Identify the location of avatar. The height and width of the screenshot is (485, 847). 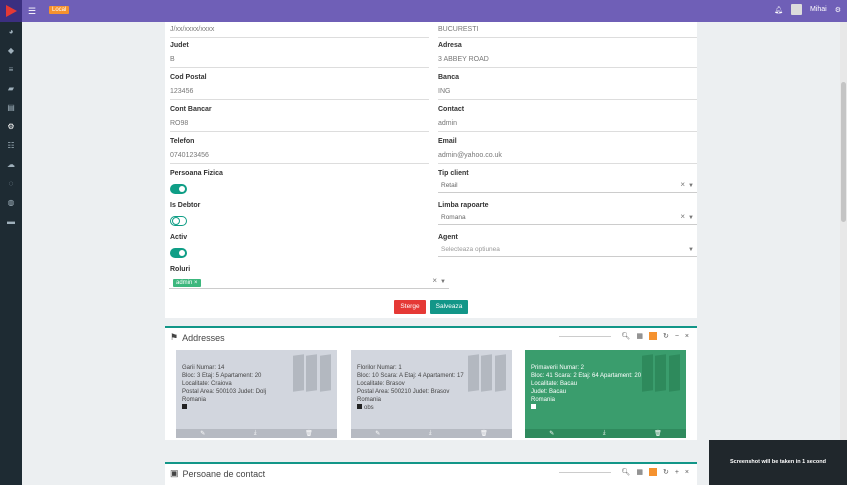
(796, 9).